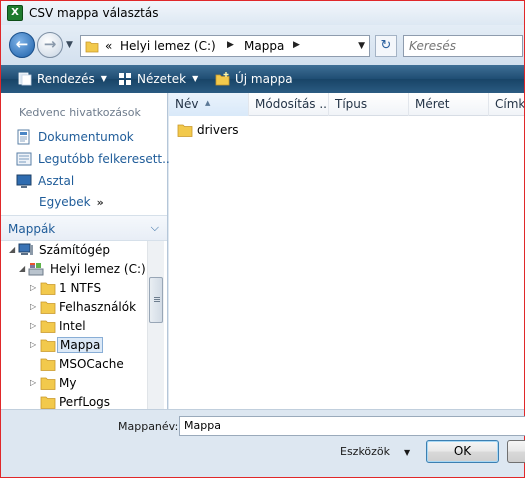 Image resolution: width=525 pixels, height=478 pixels. Describe the element at coordinates (352, 426) in the screenshot. I see `folder-name-input: Mappa` at that location.